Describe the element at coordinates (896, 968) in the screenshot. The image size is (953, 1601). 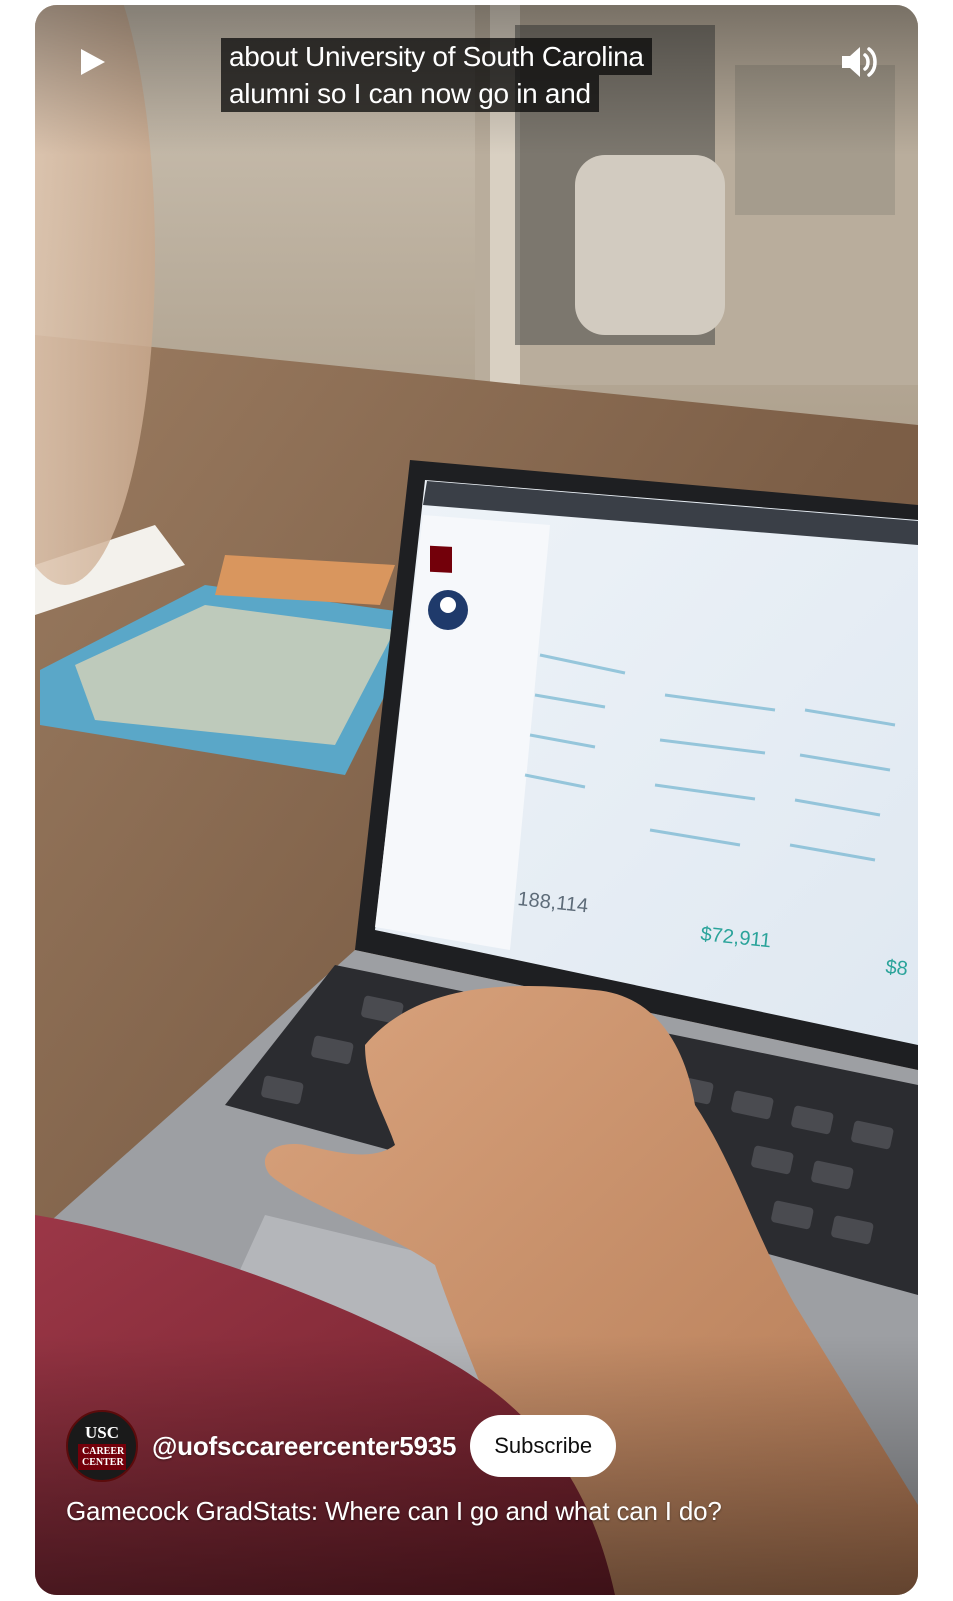
I see `screen-stat-3: $8` at that location.